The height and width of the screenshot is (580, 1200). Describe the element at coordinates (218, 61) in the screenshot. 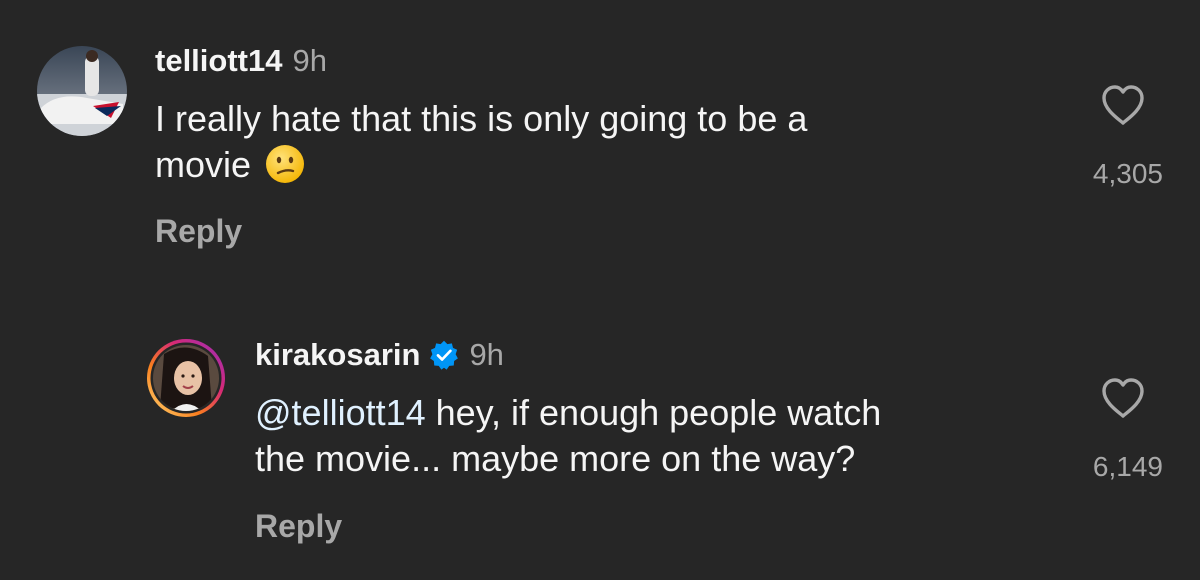

I see `username: telliott14` at that location.